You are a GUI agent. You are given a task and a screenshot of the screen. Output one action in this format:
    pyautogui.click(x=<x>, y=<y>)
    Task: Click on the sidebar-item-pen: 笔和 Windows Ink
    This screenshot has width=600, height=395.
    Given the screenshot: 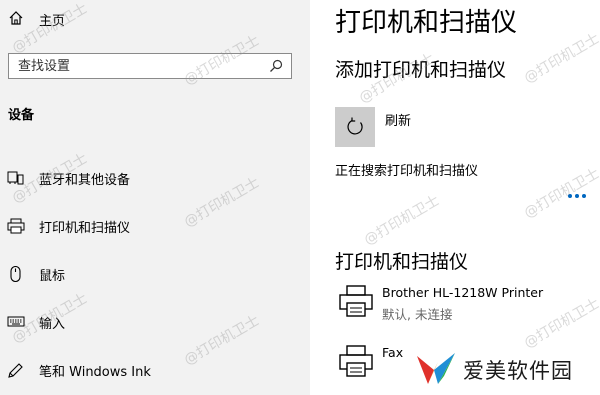 What is the action you would take?
    pyautogui.click(x=155, y=370)
    